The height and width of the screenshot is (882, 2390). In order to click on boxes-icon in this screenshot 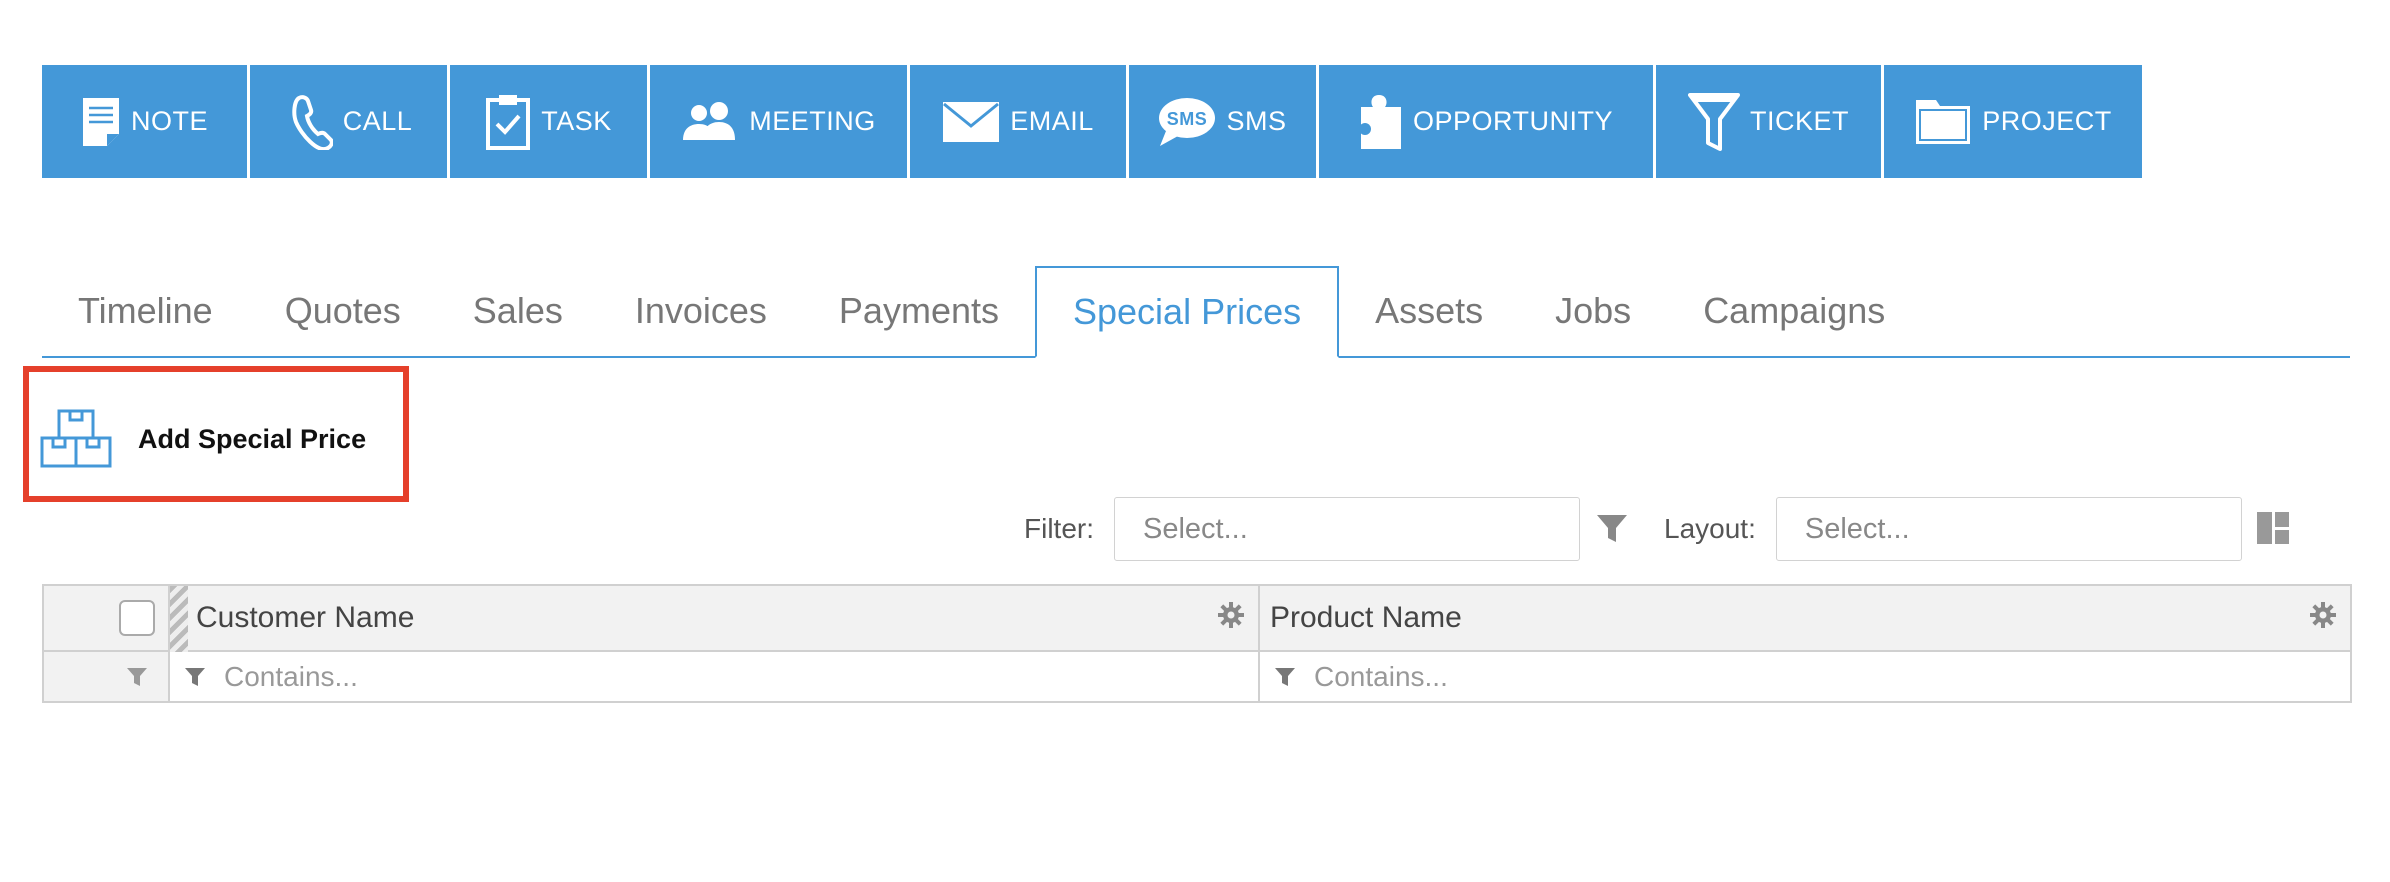, I will do `click(77, 439)`.